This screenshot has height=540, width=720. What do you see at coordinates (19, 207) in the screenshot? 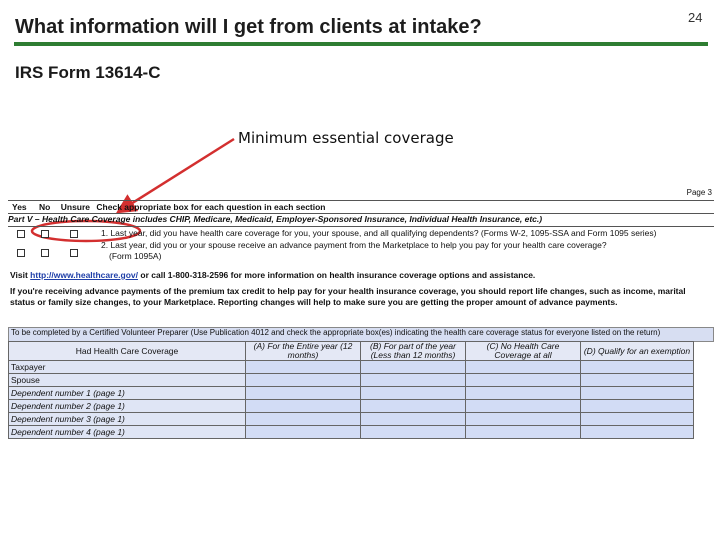
I see `yes-header: Yes` at bounding box center [19, 207].